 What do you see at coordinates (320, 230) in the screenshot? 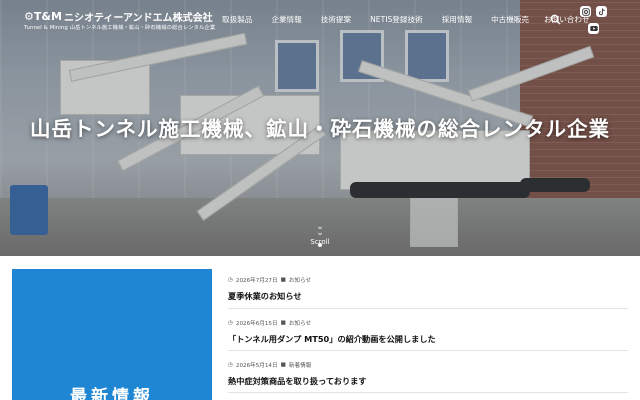
I see `chevron-down-icon: ⌄ ⌄` at bounding box center [320, 230].